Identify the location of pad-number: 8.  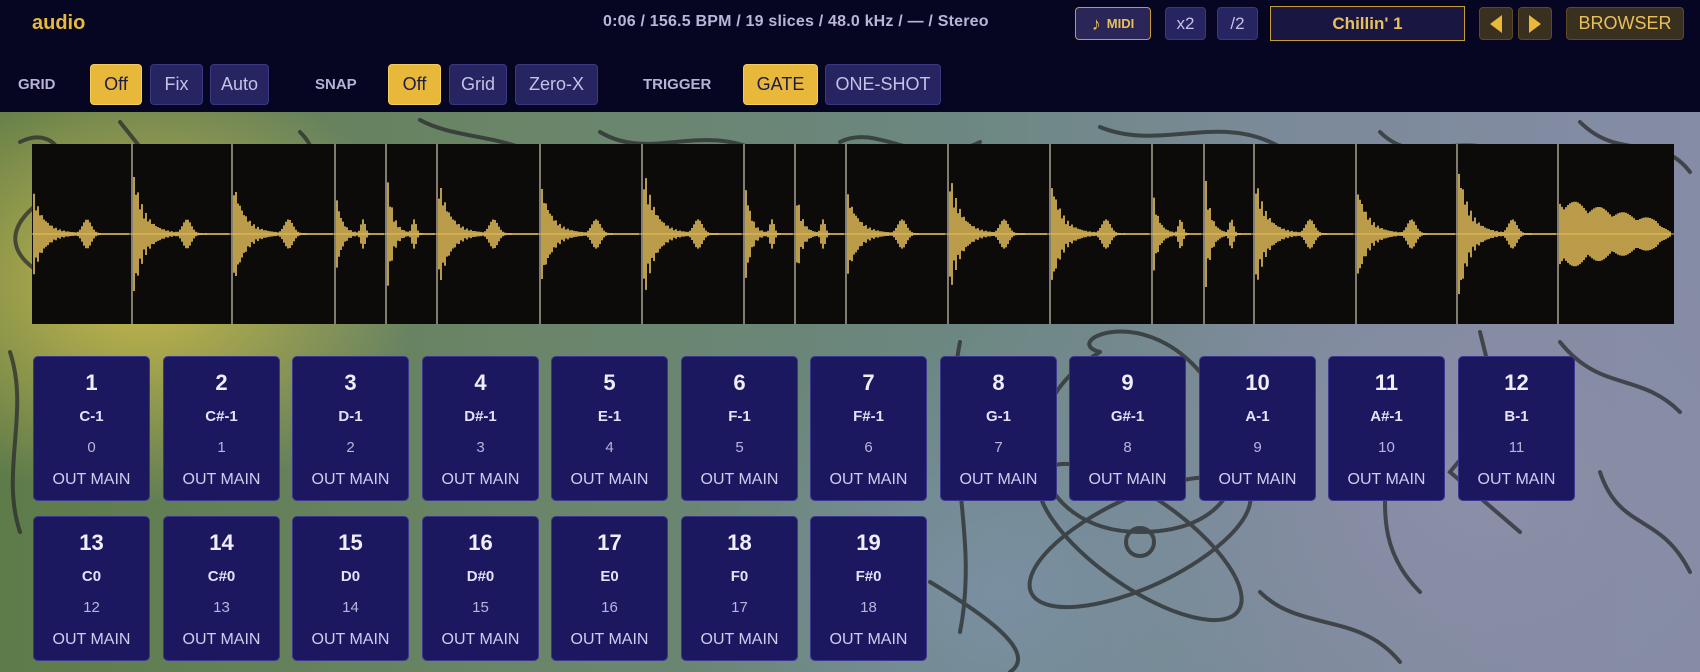
(998, 382).